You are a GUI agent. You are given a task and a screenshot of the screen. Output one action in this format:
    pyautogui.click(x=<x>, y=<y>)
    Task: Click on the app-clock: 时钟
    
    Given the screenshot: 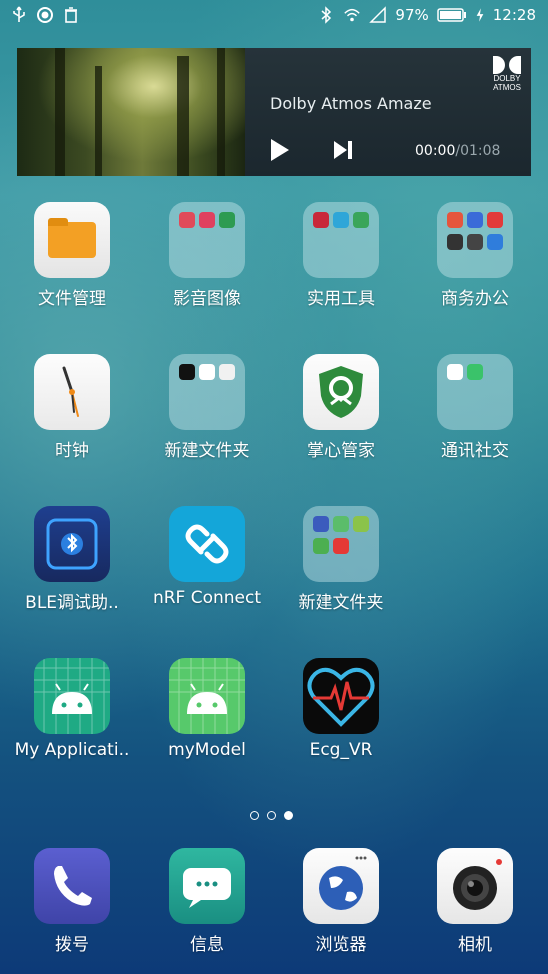 What is the action you would take?
    pyautogui.click(x=72, y=407)
    